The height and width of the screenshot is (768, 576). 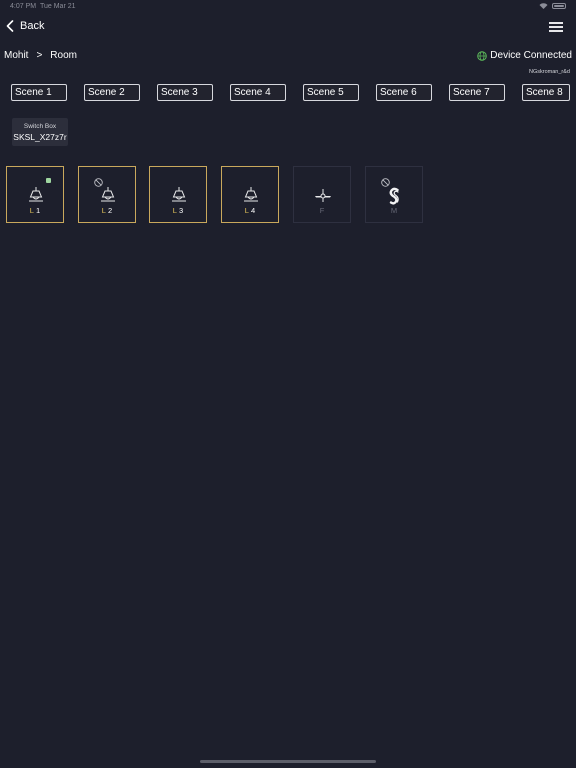 I want to click on scene-button-8: Scene 8, so click(x=546, y=92).